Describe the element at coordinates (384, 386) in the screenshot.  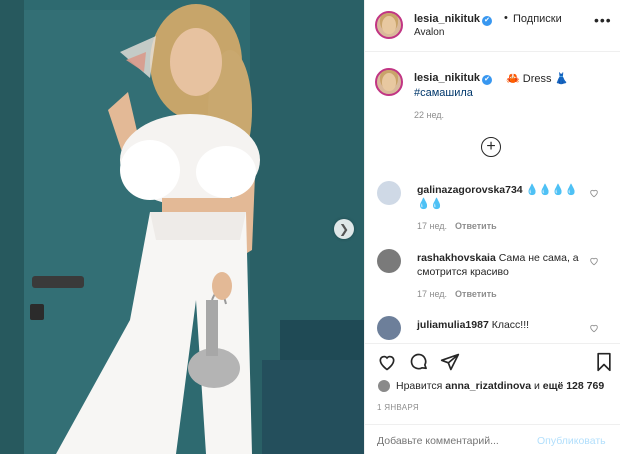
I see `liker-avatar` at that location.